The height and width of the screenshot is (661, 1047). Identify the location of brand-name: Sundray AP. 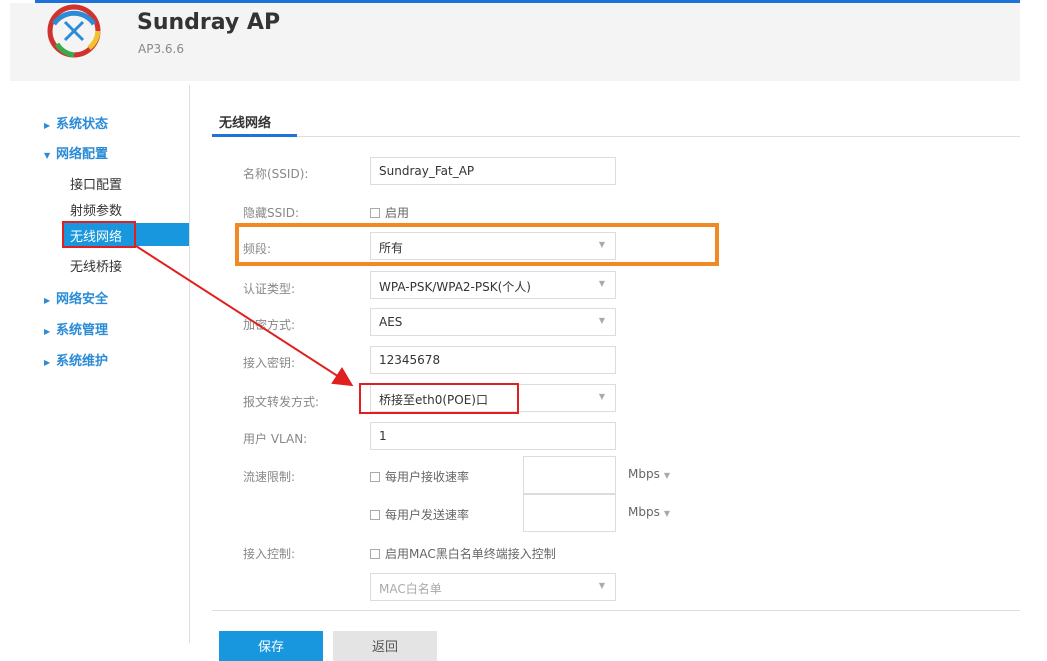
(209, 22).